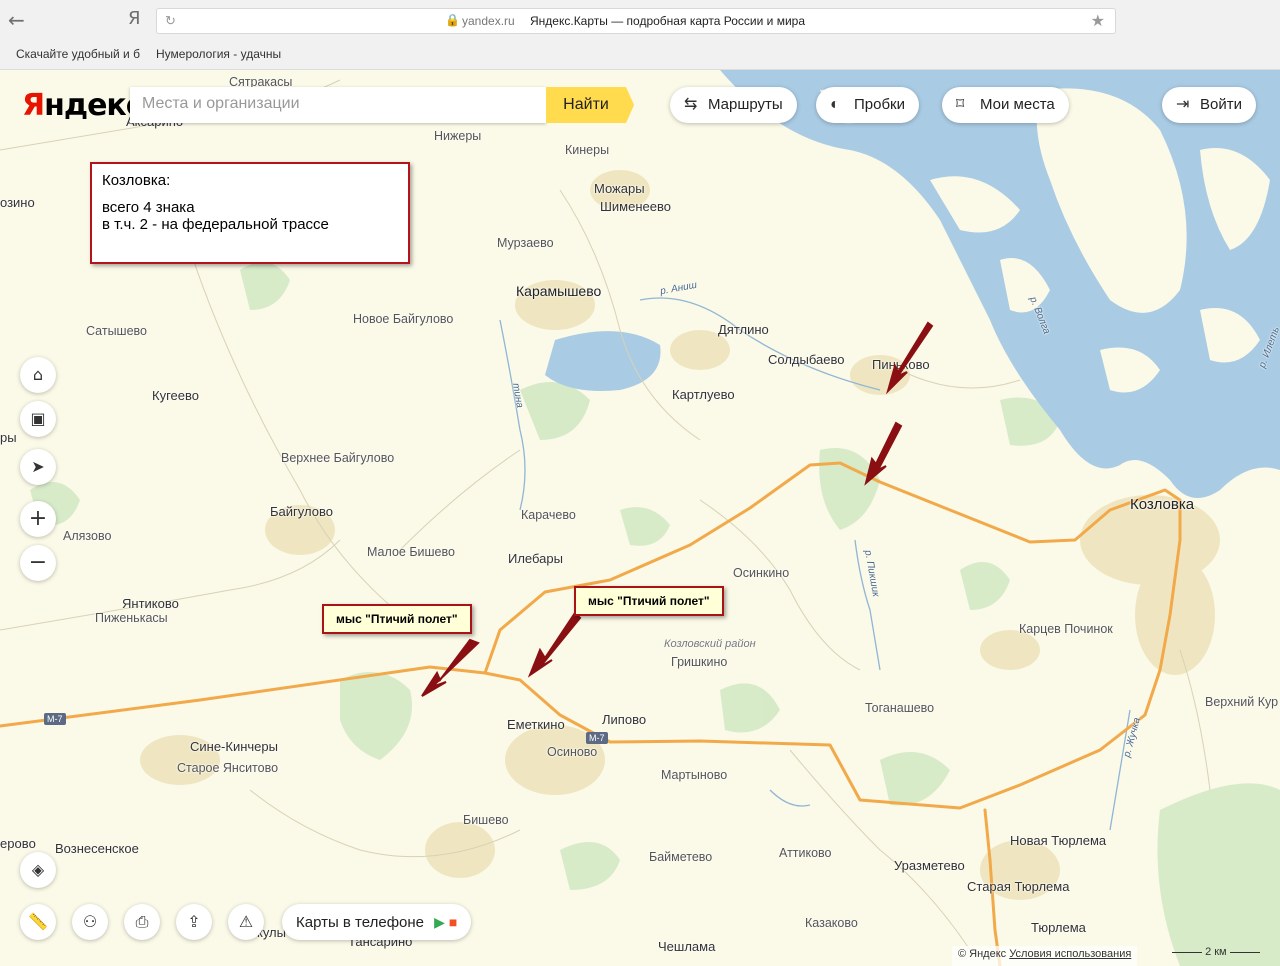 This screenshot has height=966, width=1280. Describe the element at coordinates (227, 768) in the screenshot. I see `place-staroe-yansitovo: Старое Янситово` at that location.